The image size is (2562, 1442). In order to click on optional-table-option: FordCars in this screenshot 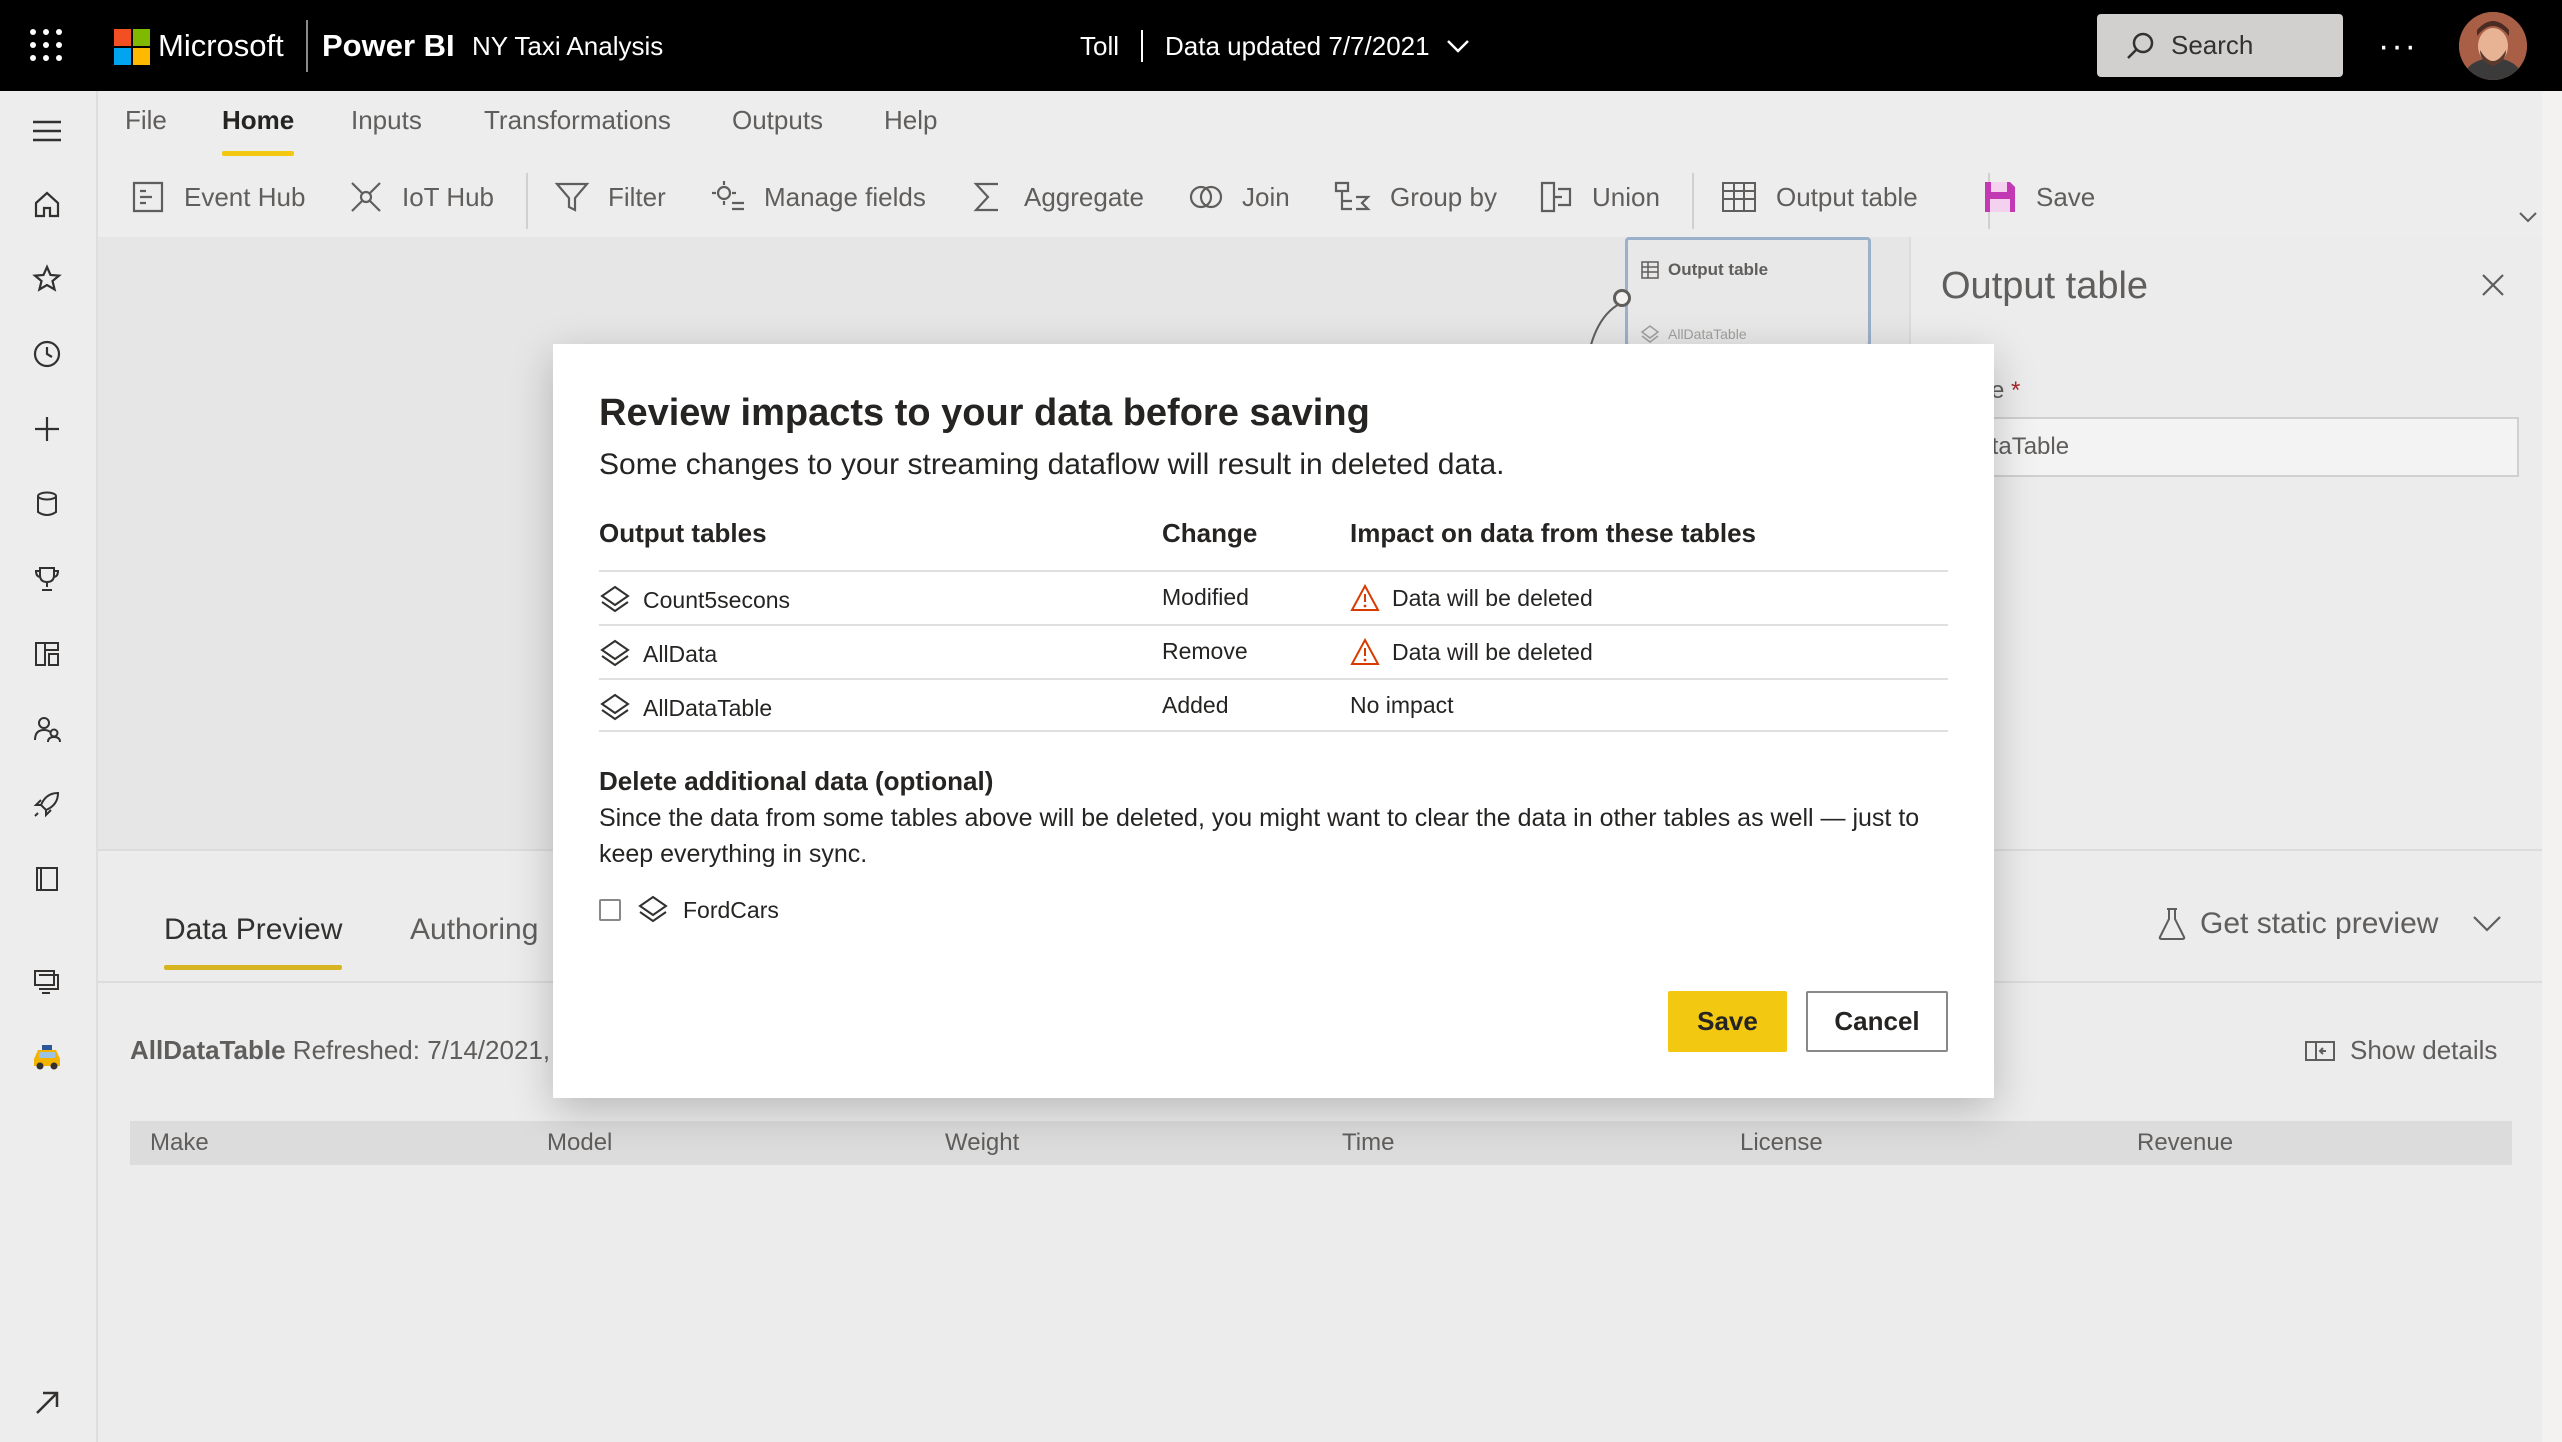, I will do `click(689, 910)`.